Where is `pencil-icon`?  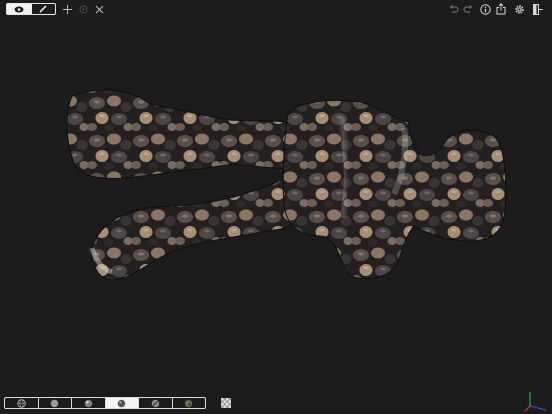 pencil-icon is located at coordinates (43, 9).